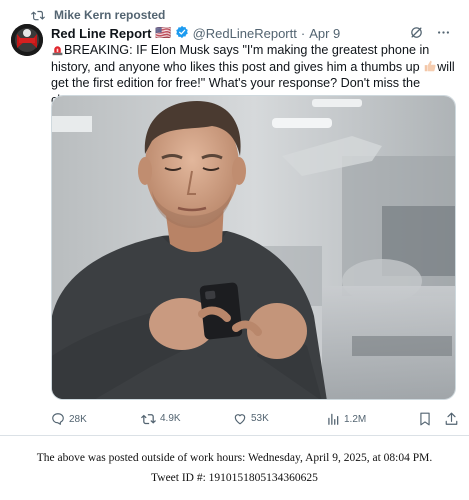  What do you see at coordinates (78, 419) in the screenshot?
I see `reply-count: 28K` at bounding box center [78, 419].